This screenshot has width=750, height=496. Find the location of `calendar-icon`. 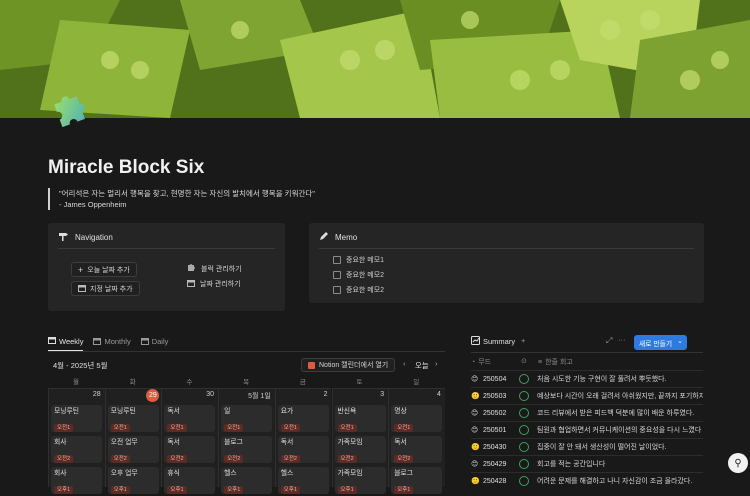

calendar-icon is located at coordinates (52, 341).